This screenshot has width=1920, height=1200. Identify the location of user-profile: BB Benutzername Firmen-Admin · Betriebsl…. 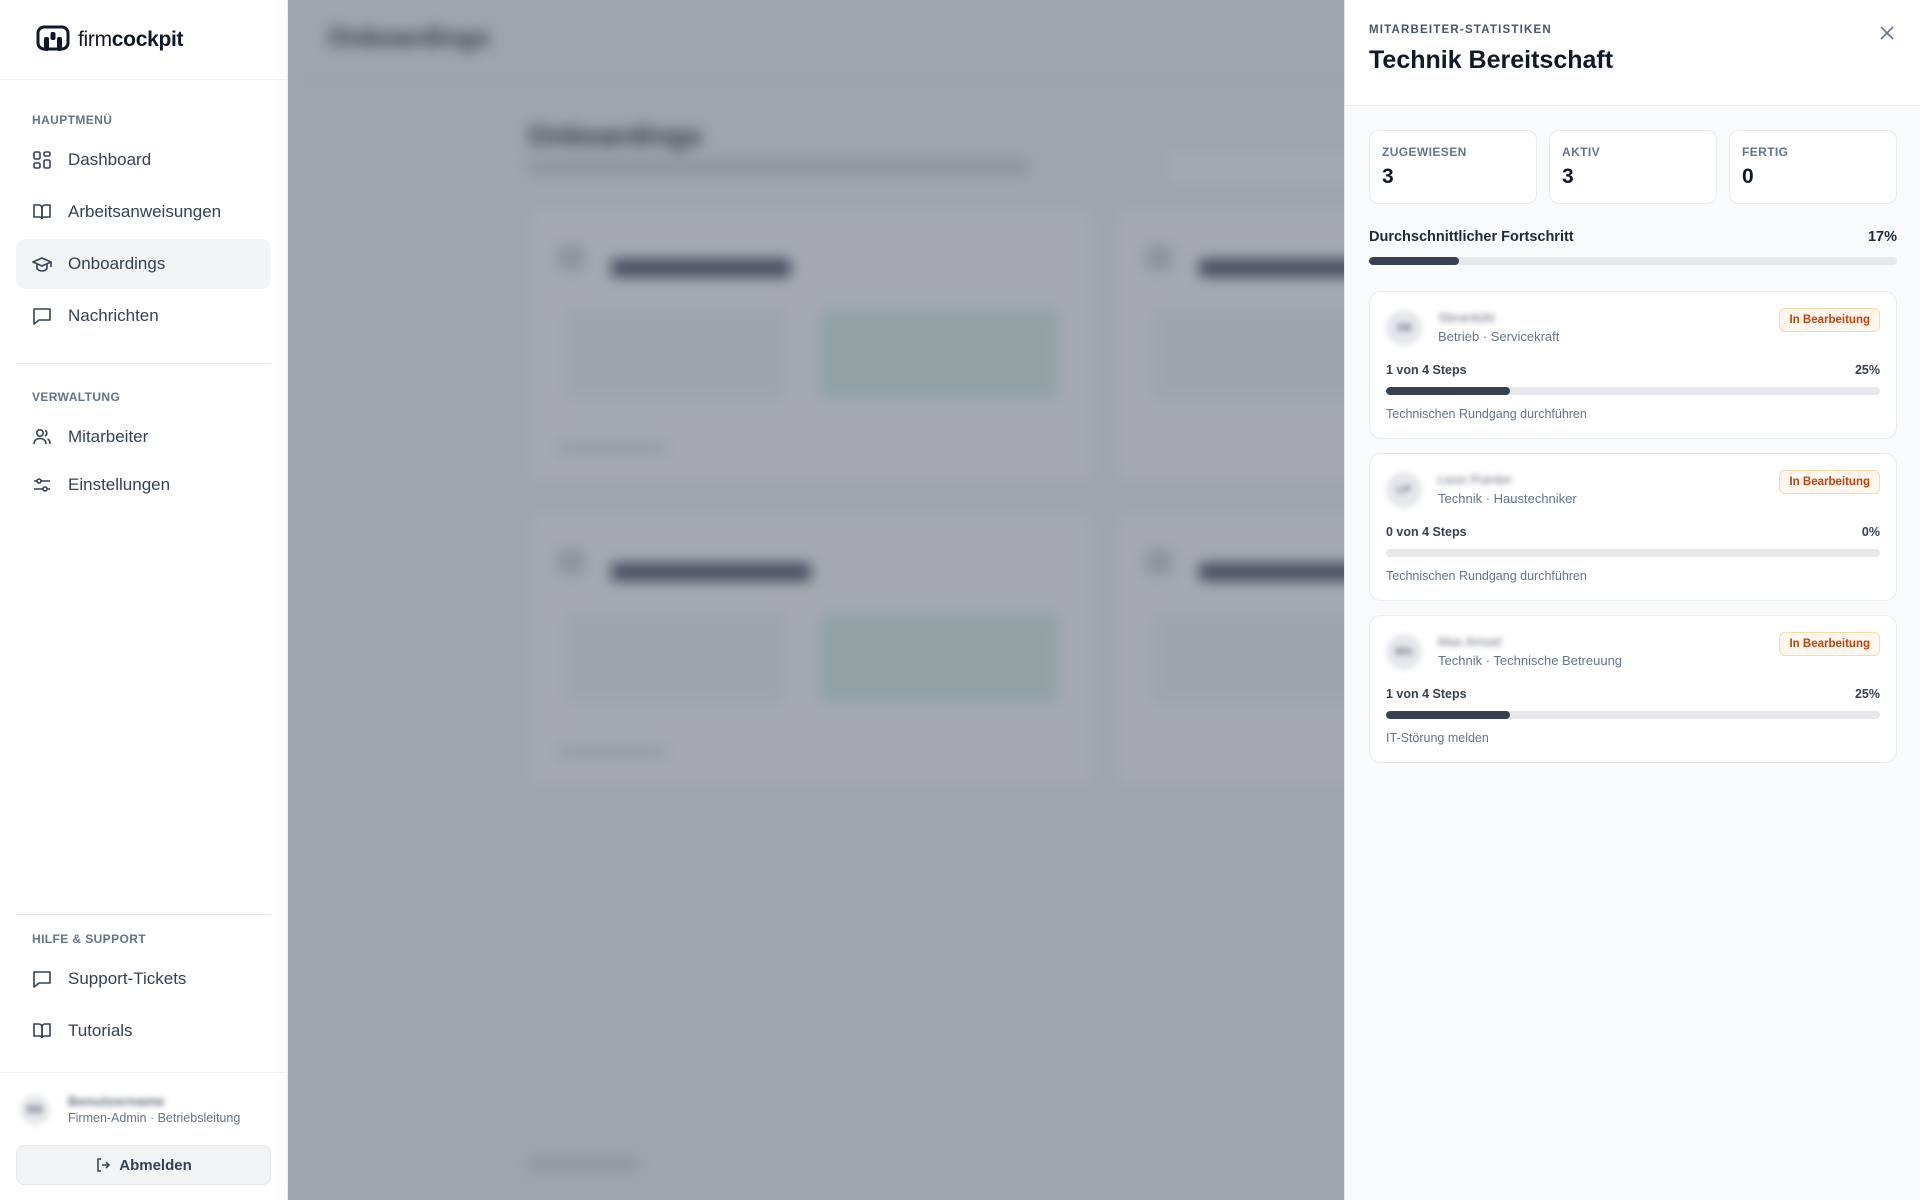
(144, 1136).